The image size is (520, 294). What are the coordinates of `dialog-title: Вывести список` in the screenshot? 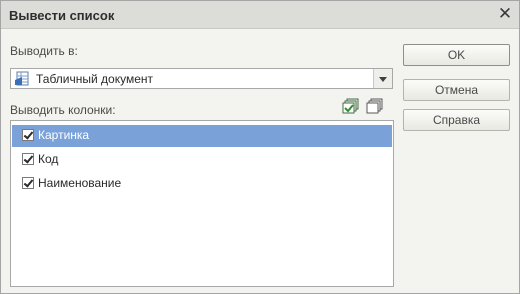 It's located at (62, 15).